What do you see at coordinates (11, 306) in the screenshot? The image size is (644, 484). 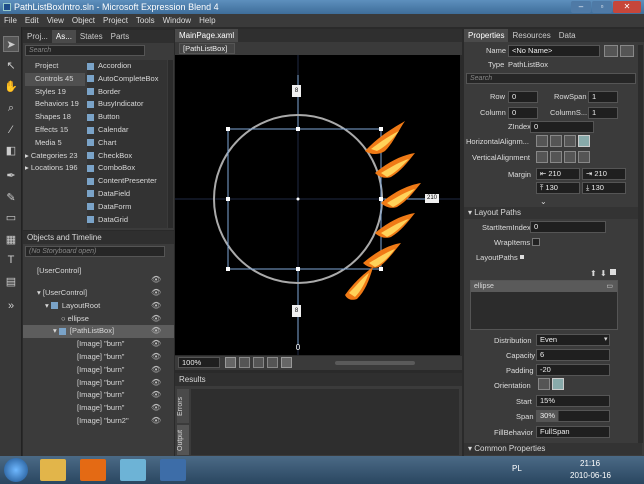 I see `asset-tool-icon: »` at bounding box center [11, 306].